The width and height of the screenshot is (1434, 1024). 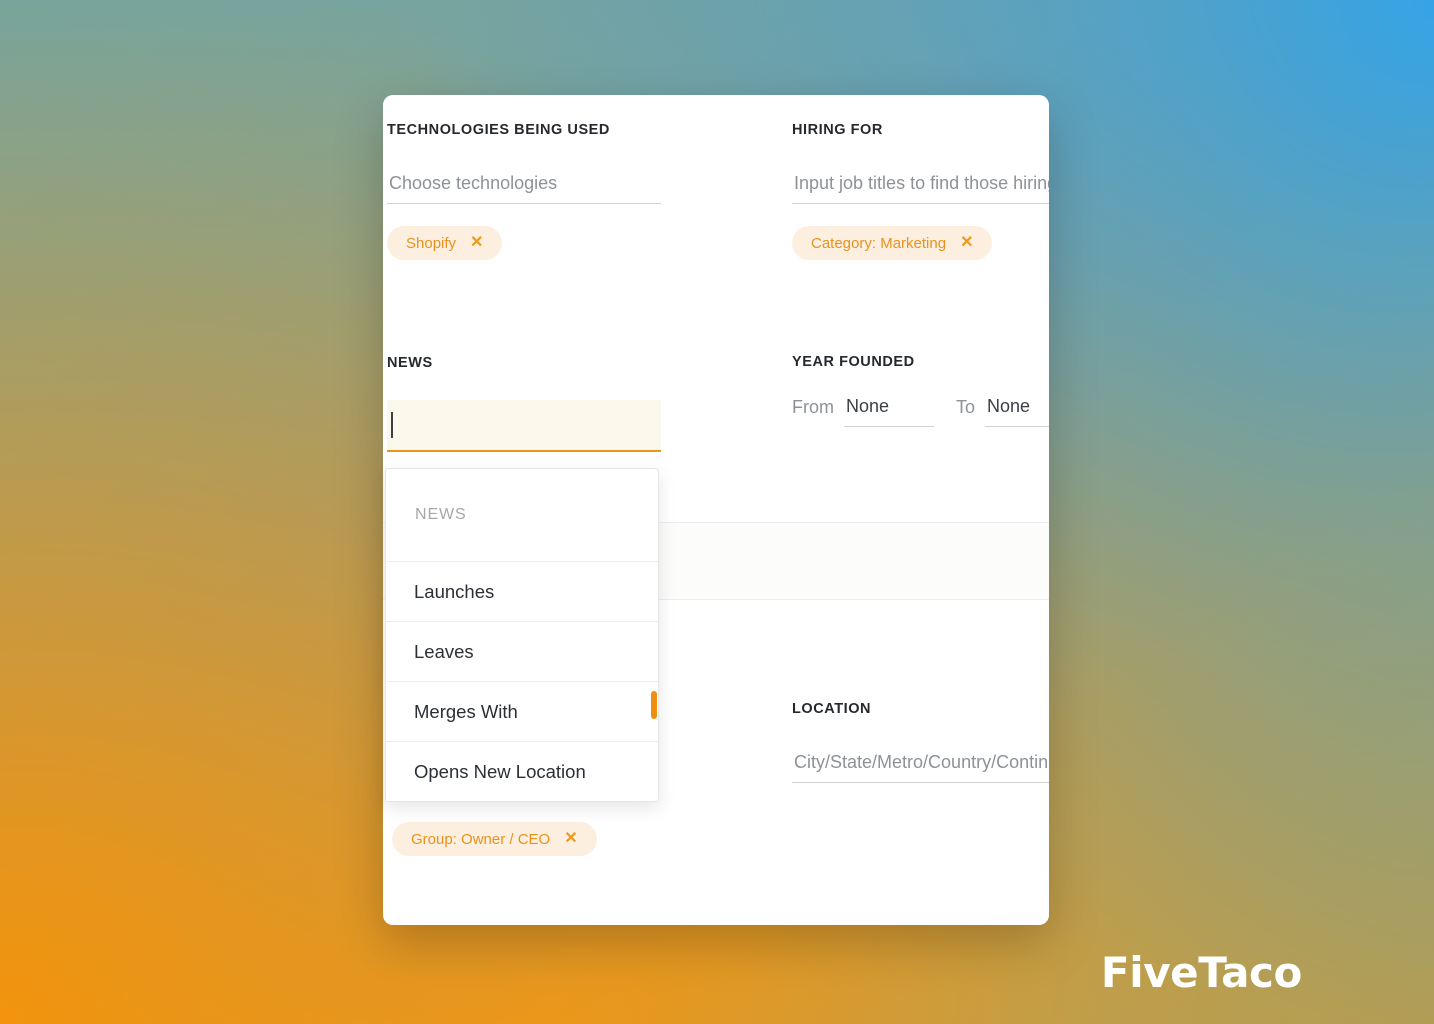 What do you see at coordinates (920, 390) in the screenshot?
I see `year-founded-field: YEAR FOUNDED From None To None` at bounding box center [920, 390].